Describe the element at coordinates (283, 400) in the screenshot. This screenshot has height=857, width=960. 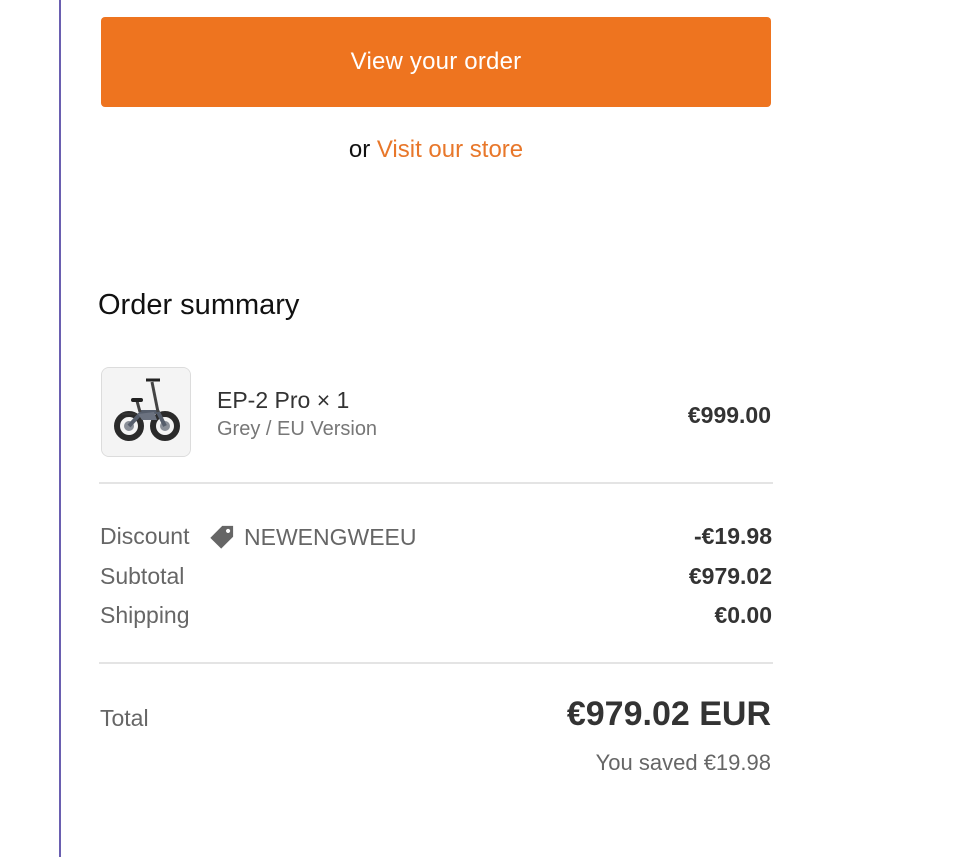
I see `product-name: EP-2 Pro × 1` at that location.